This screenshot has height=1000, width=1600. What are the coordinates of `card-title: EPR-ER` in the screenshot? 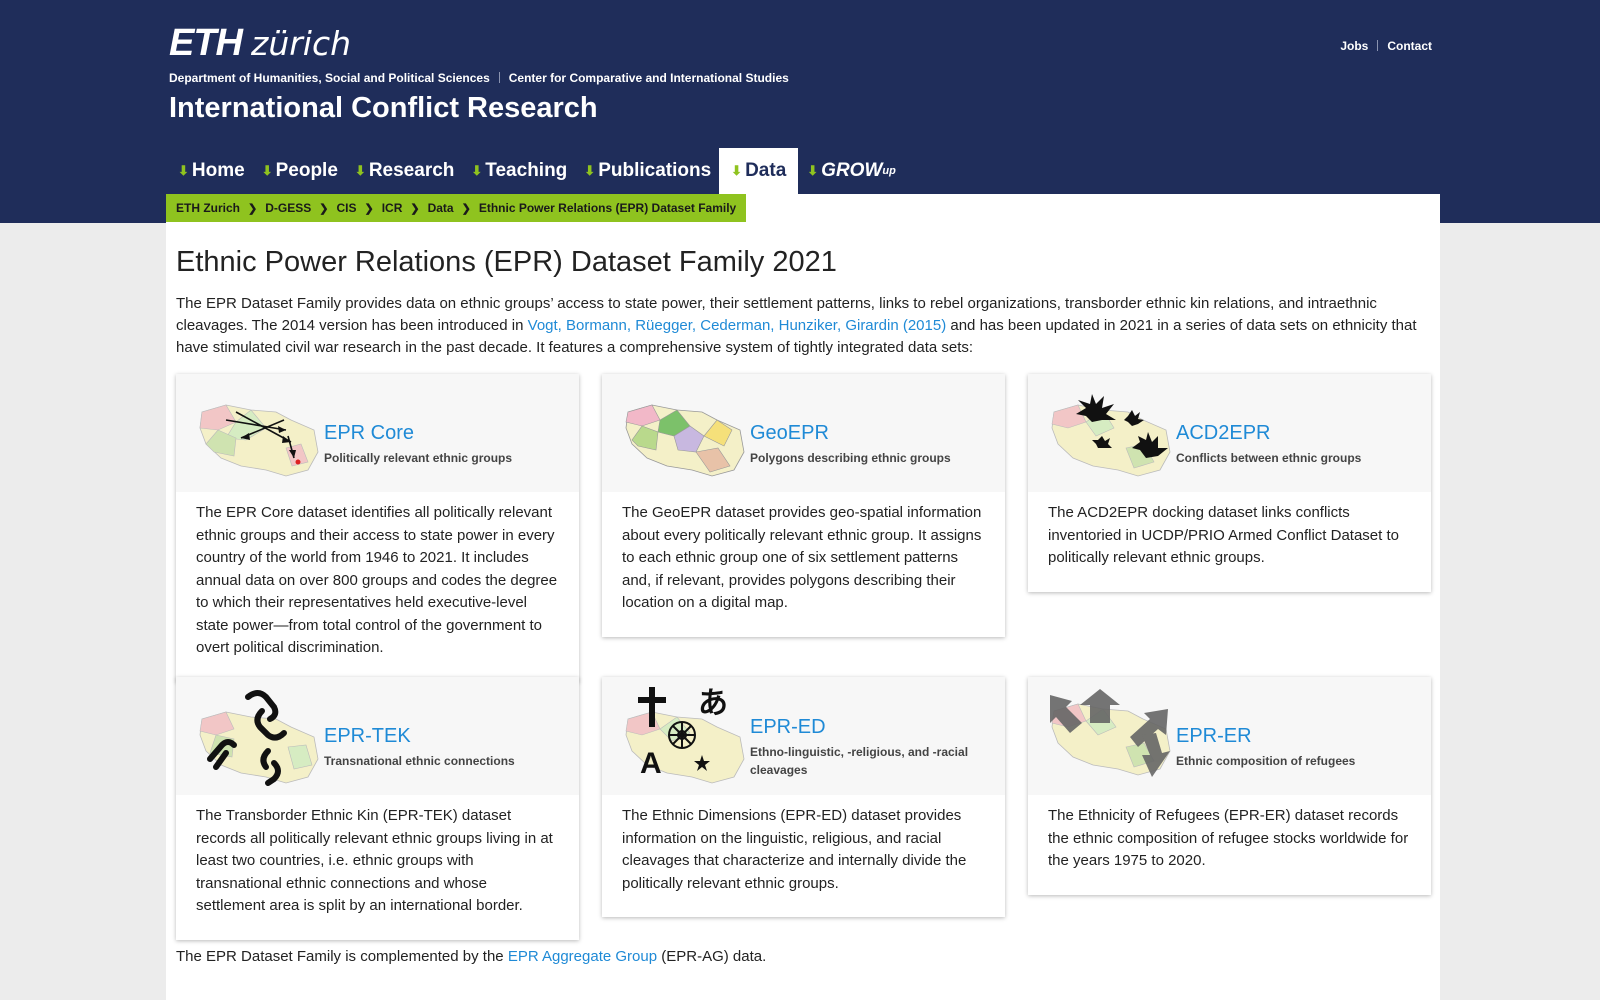 It's located at (1214, 736).